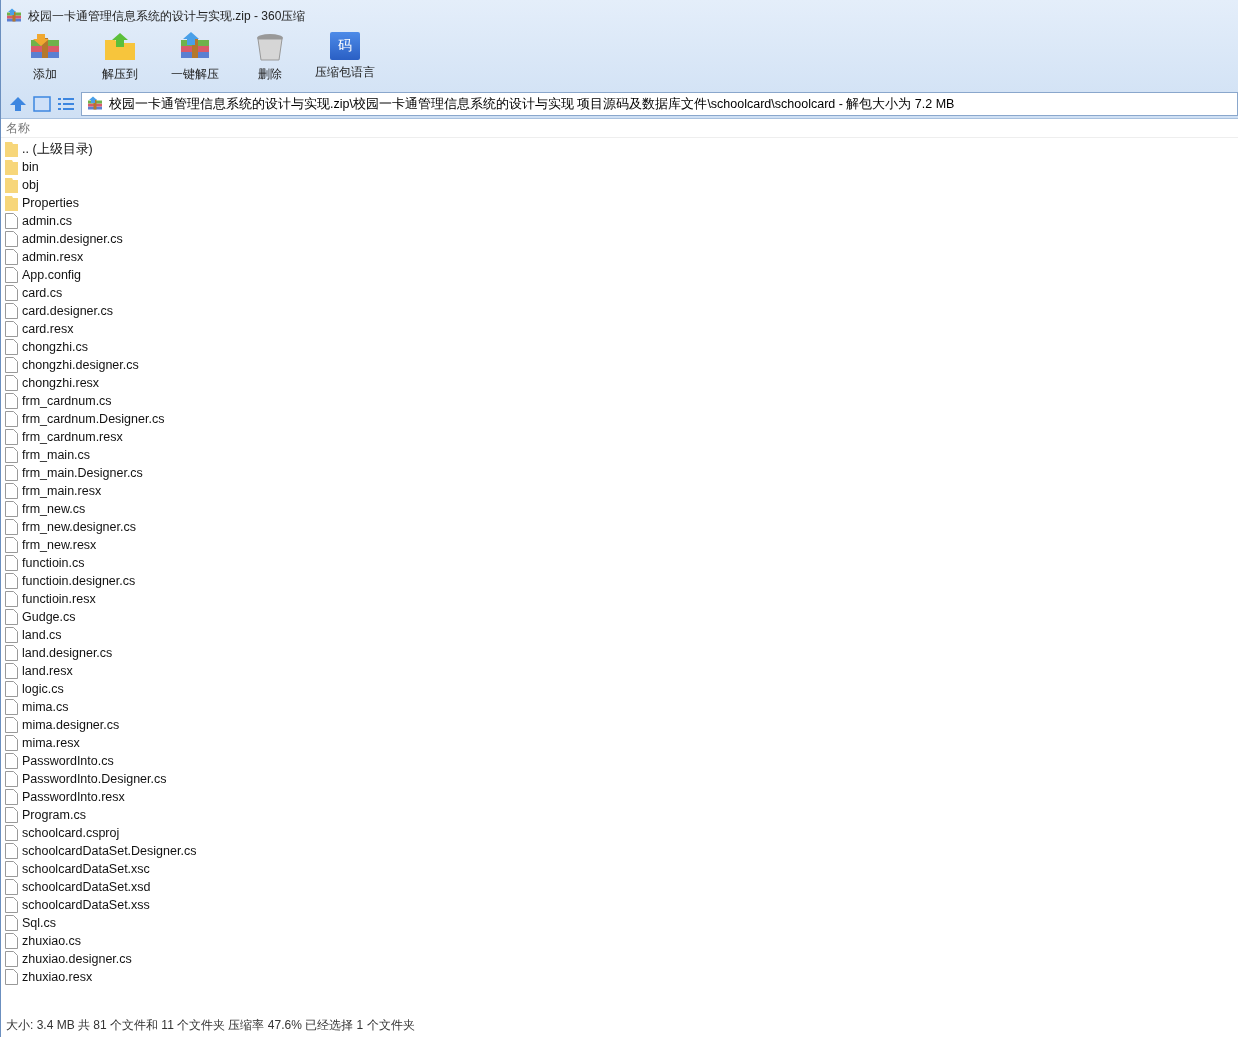  What do you see at coordinates (659, 104) in the screenshot?
I see `address-field: 校园一卡通管理信息系统的设计与实现.zip\校园一卡通管理信息系统的设计与实现 项目源码及数据库文件\schoolcard\schoolcard - 解包大小为 7.2 MB` at bounding box center [659, 104].